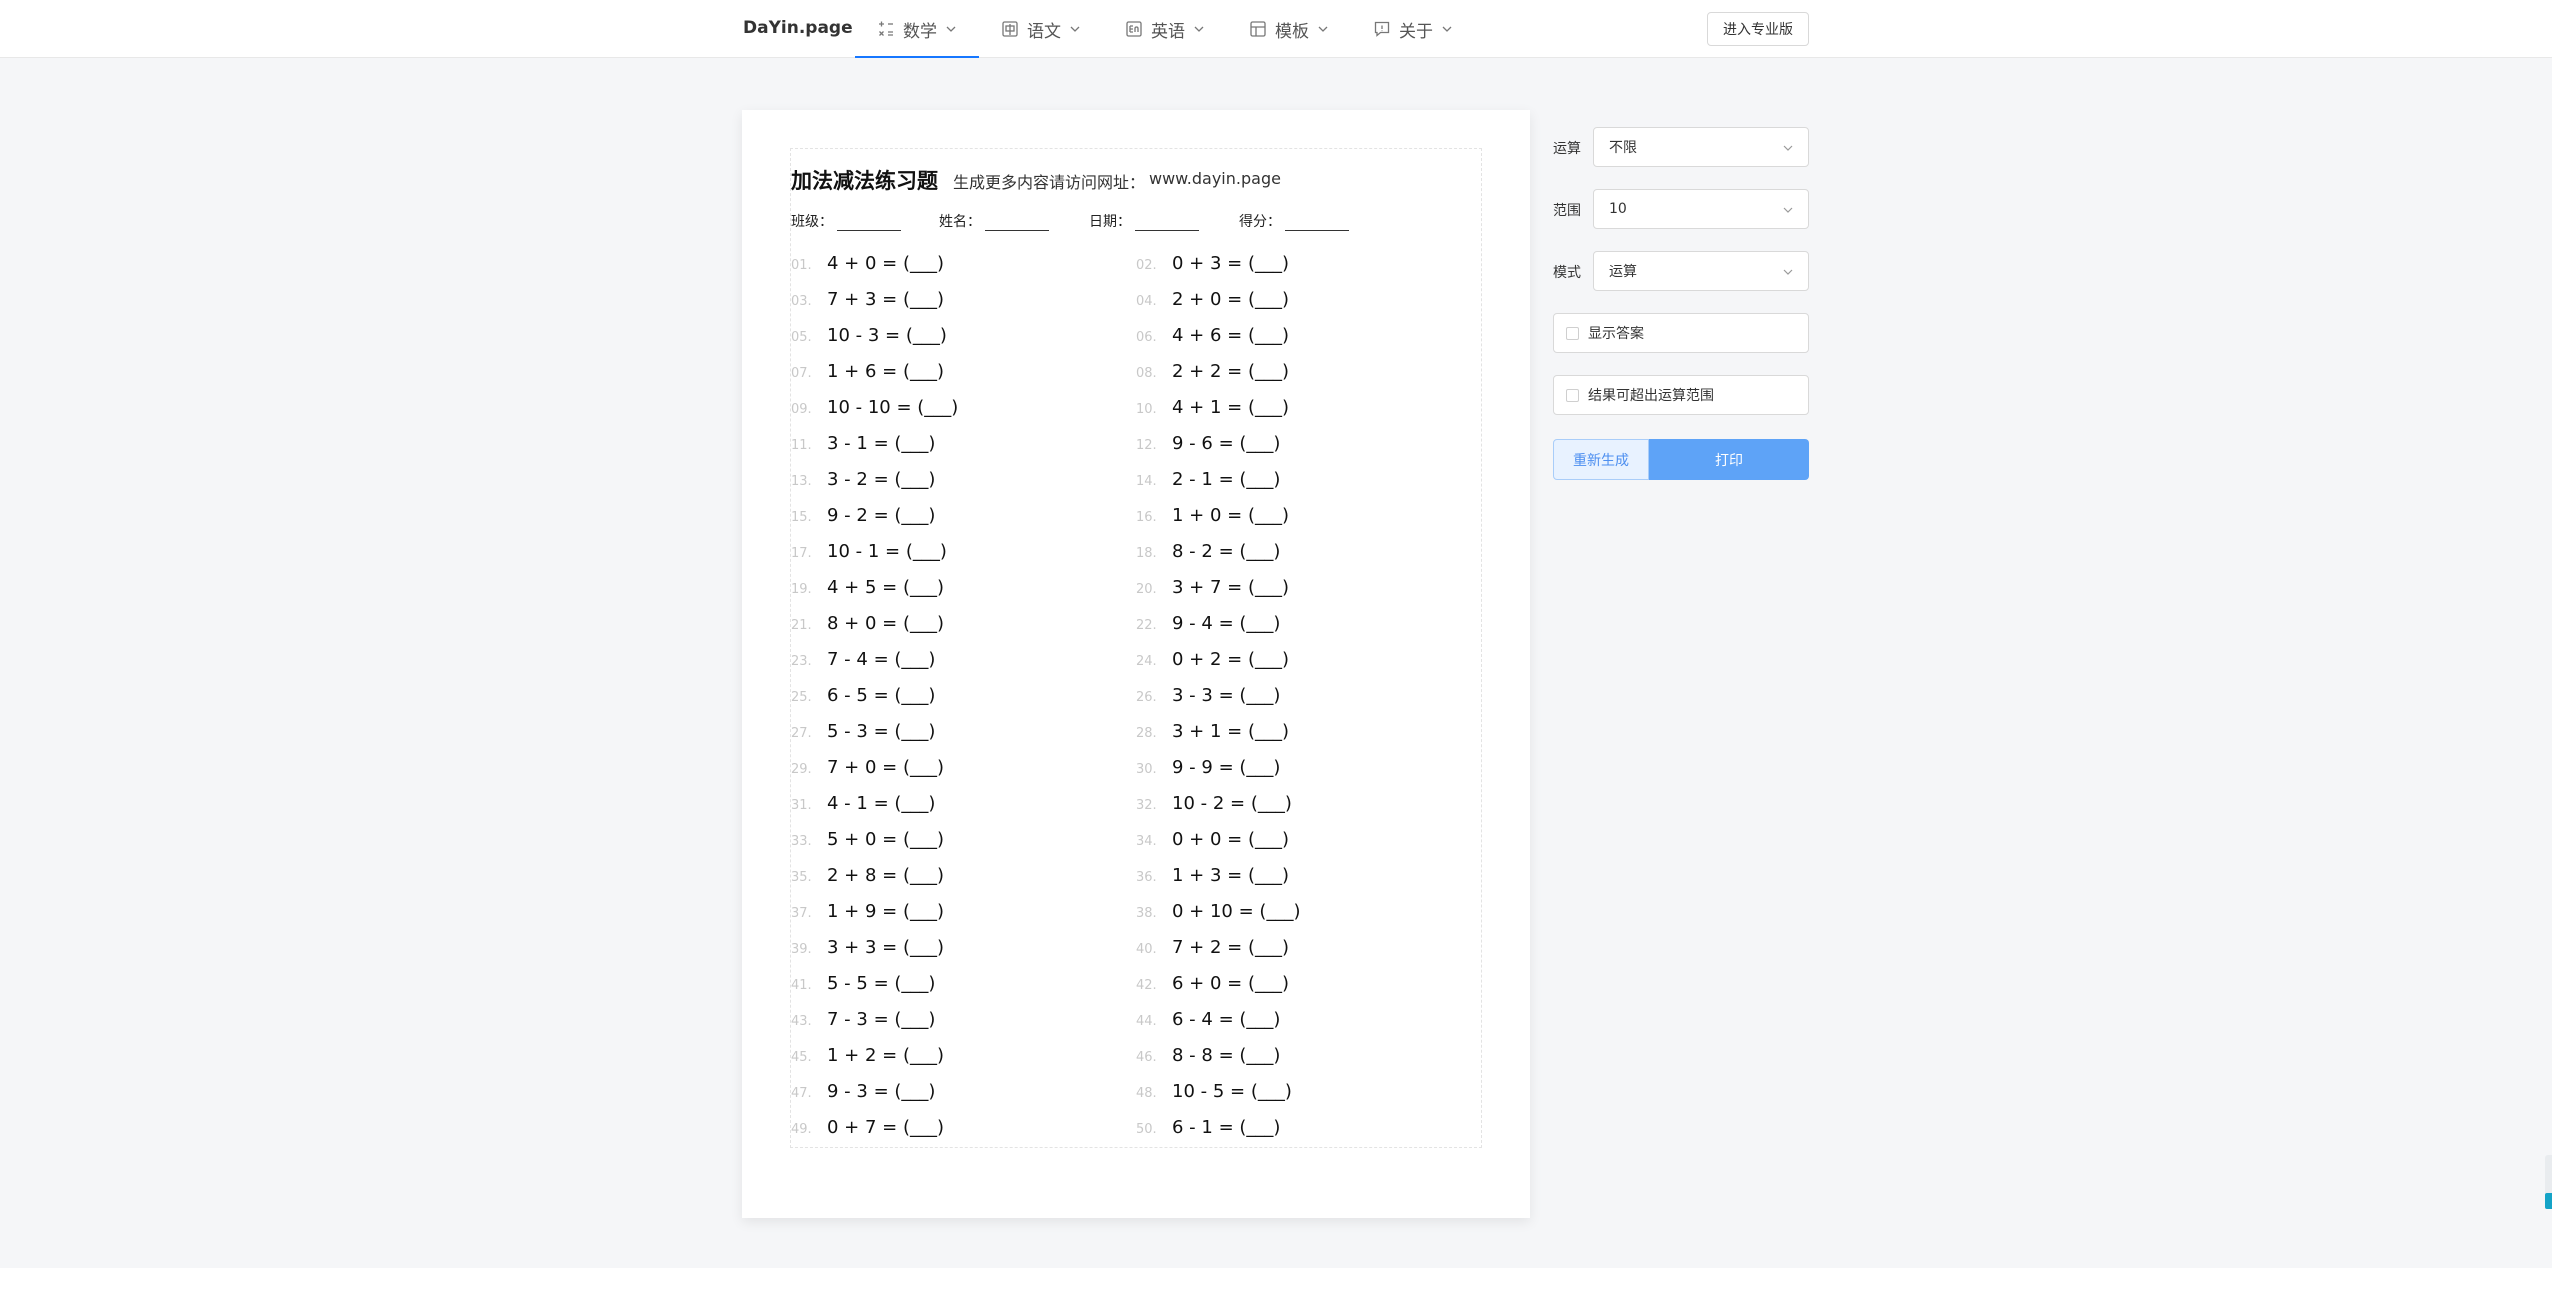  I want to click on site-logo: DaYin.page, so click(798, 28).